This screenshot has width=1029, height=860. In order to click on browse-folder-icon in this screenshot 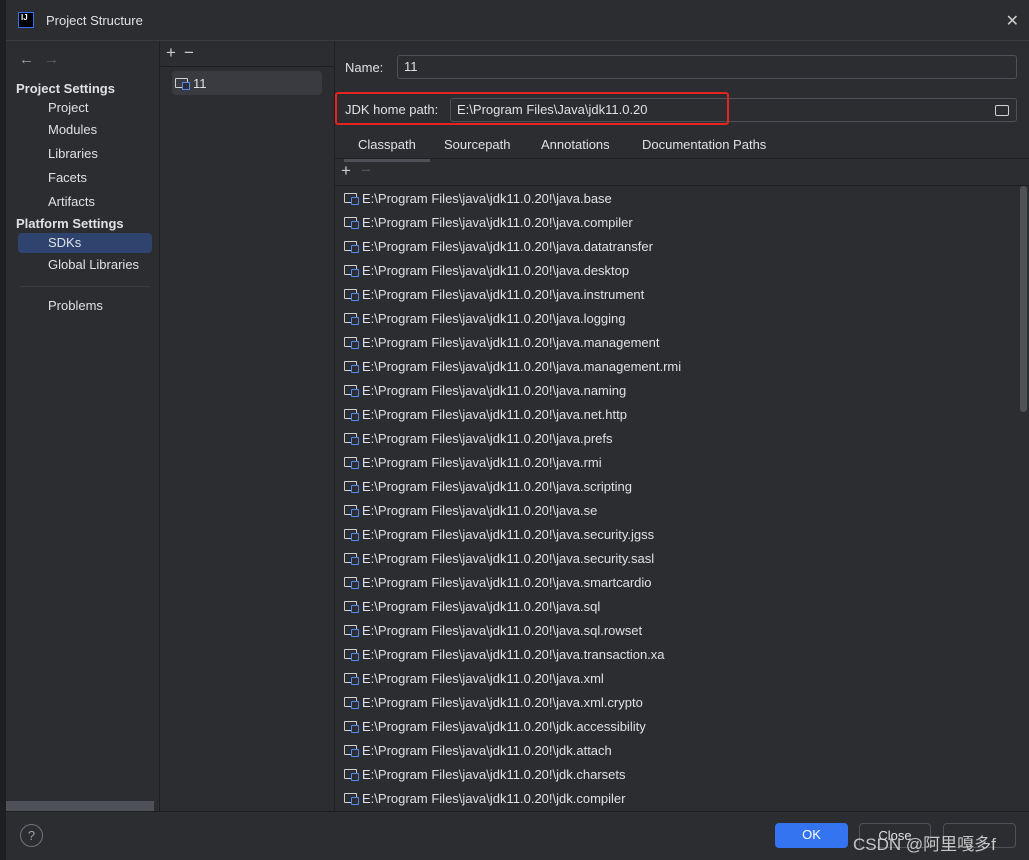, I will do `click(1002, 110)`.